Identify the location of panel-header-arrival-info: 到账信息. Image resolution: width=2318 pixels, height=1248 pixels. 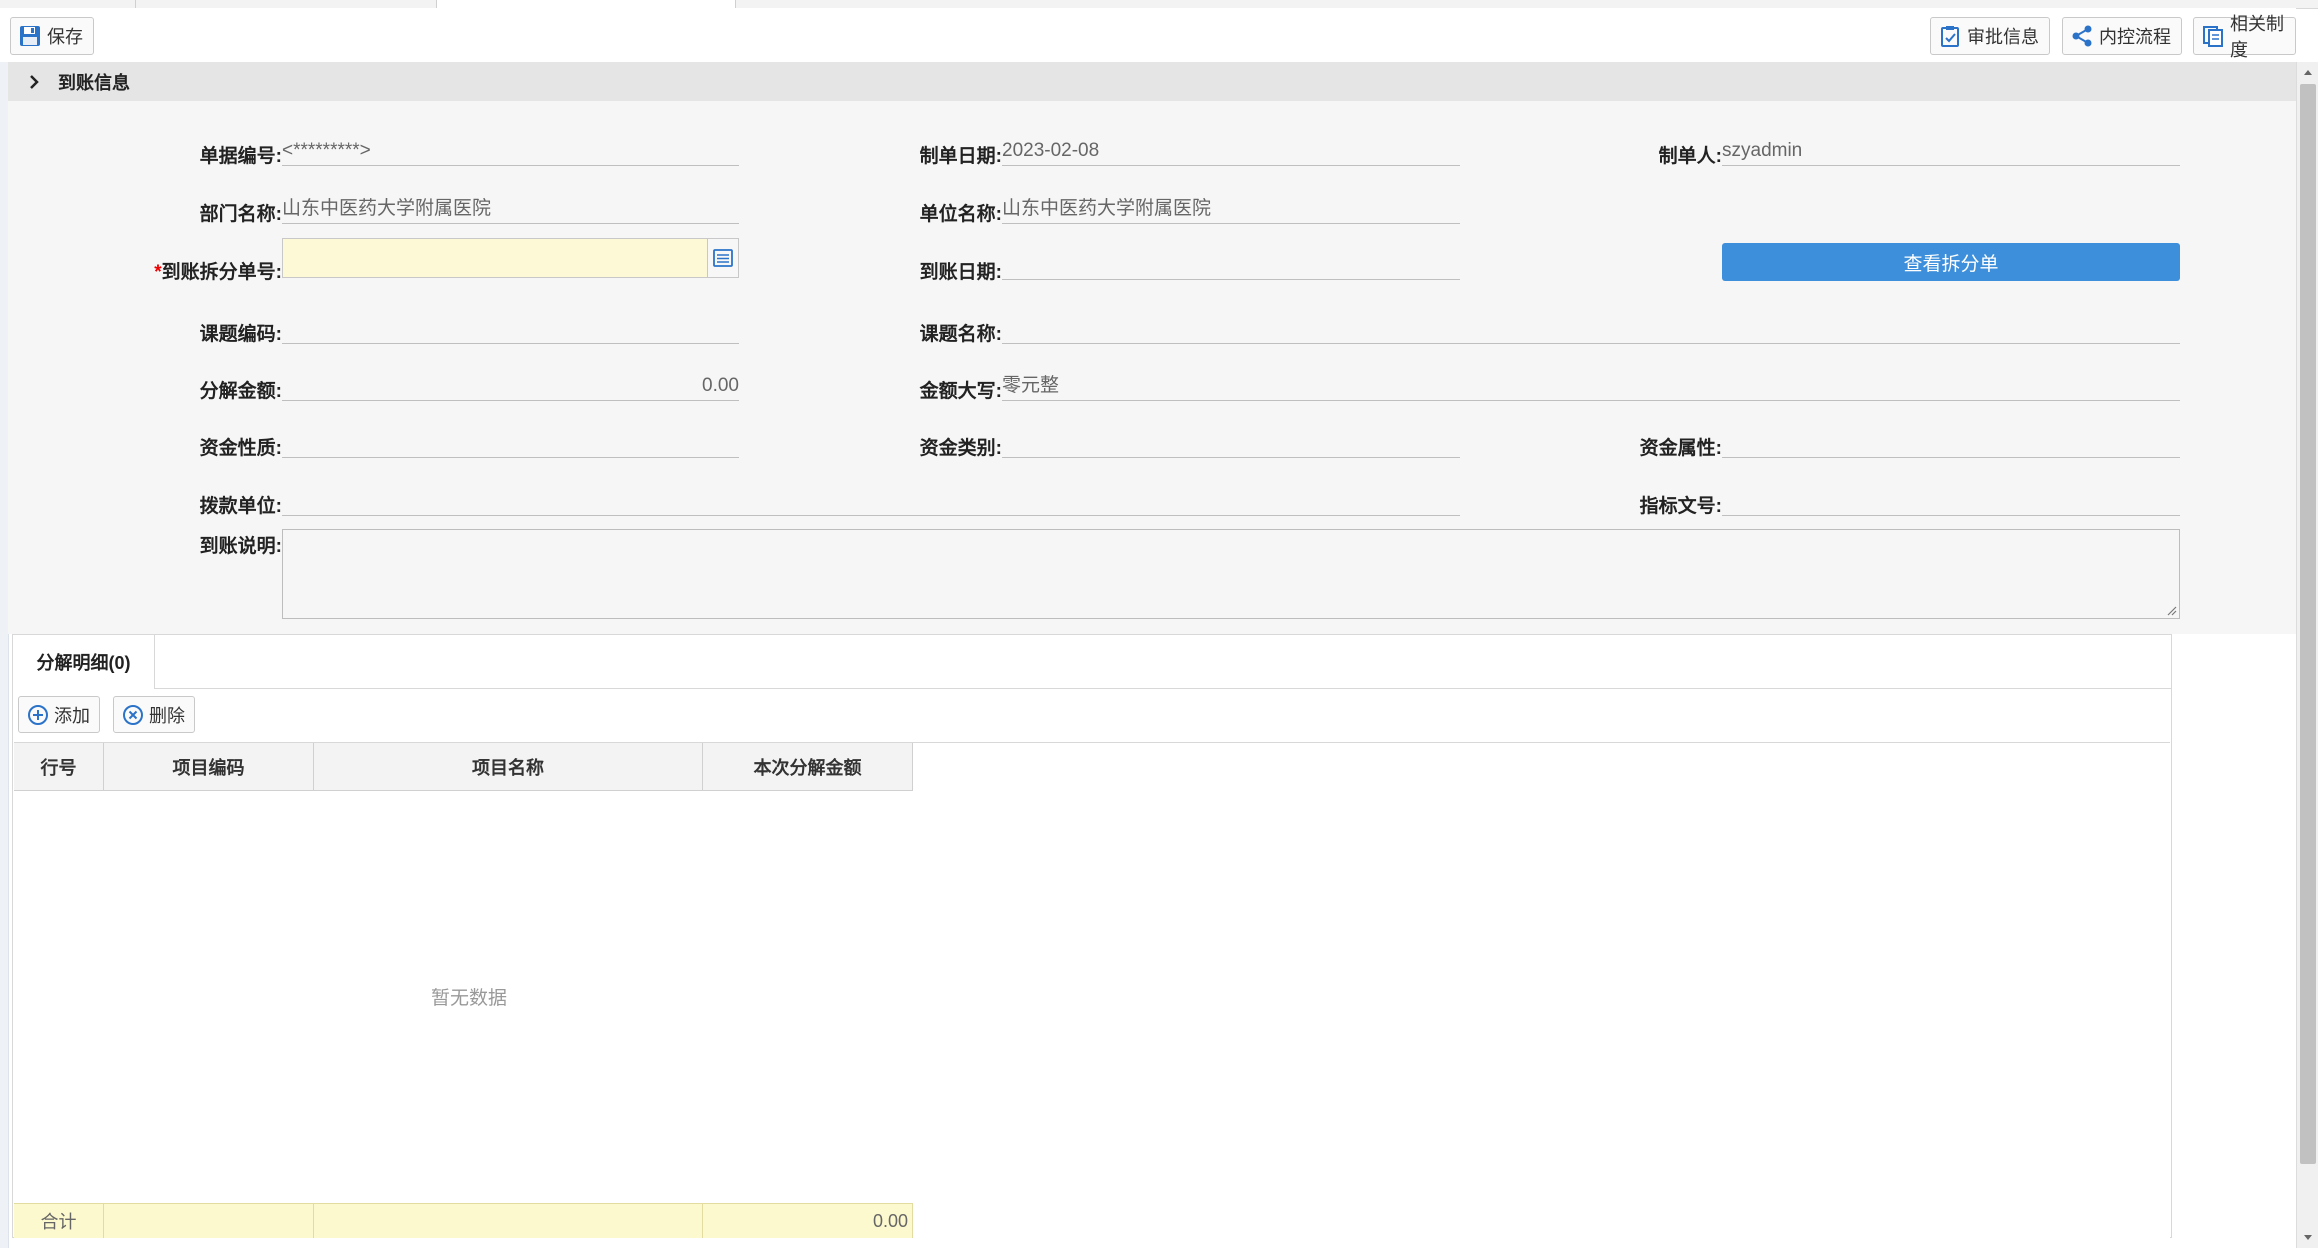
(1152, 82).